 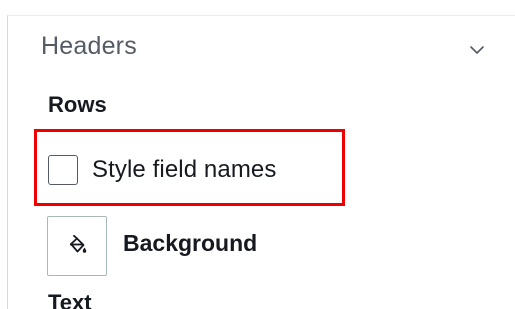 What do you see at coordinates (77, 104) in the screenshot?
I see `rows-label: Rows` at bounding box center [77, 104].